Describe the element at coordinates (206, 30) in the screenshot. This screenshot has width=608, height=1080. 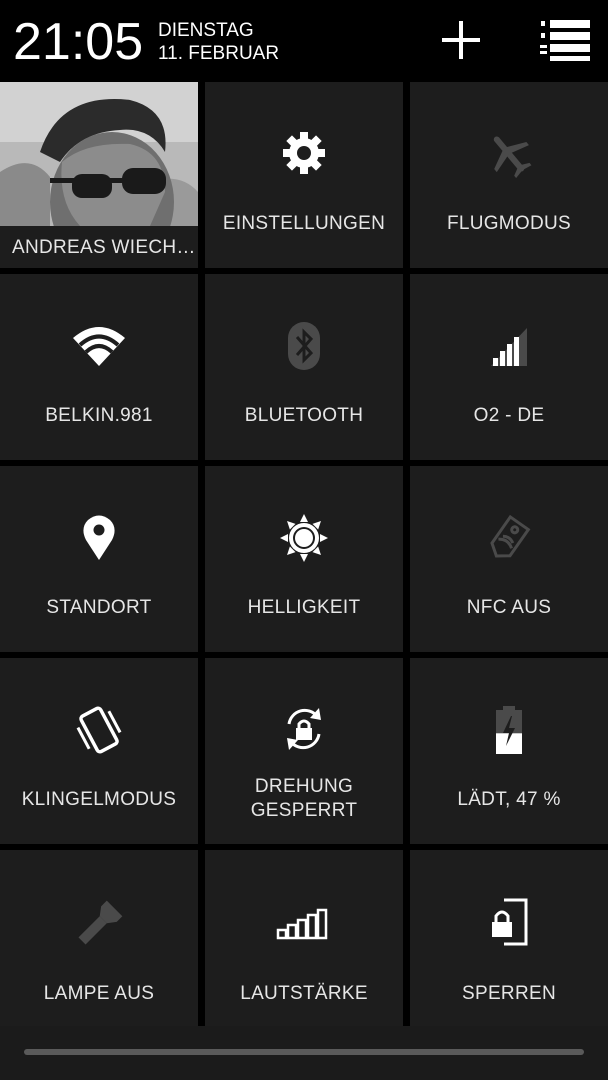
I see `weekday-label: DIENSTAG` at that location.